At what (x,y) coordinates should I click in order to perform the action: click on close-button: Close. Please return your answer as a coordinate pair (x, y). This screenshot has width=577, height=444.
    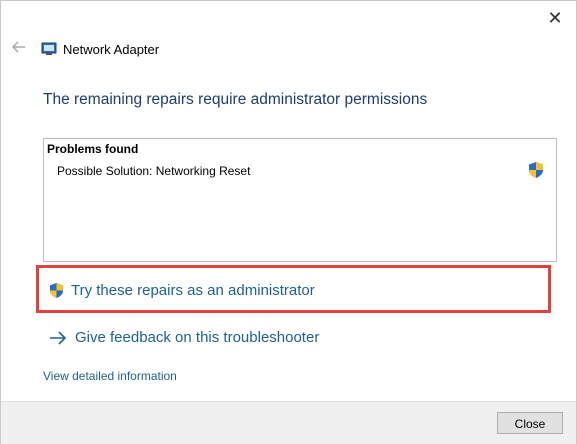
    Looking at the image, I should click on (530, 423).